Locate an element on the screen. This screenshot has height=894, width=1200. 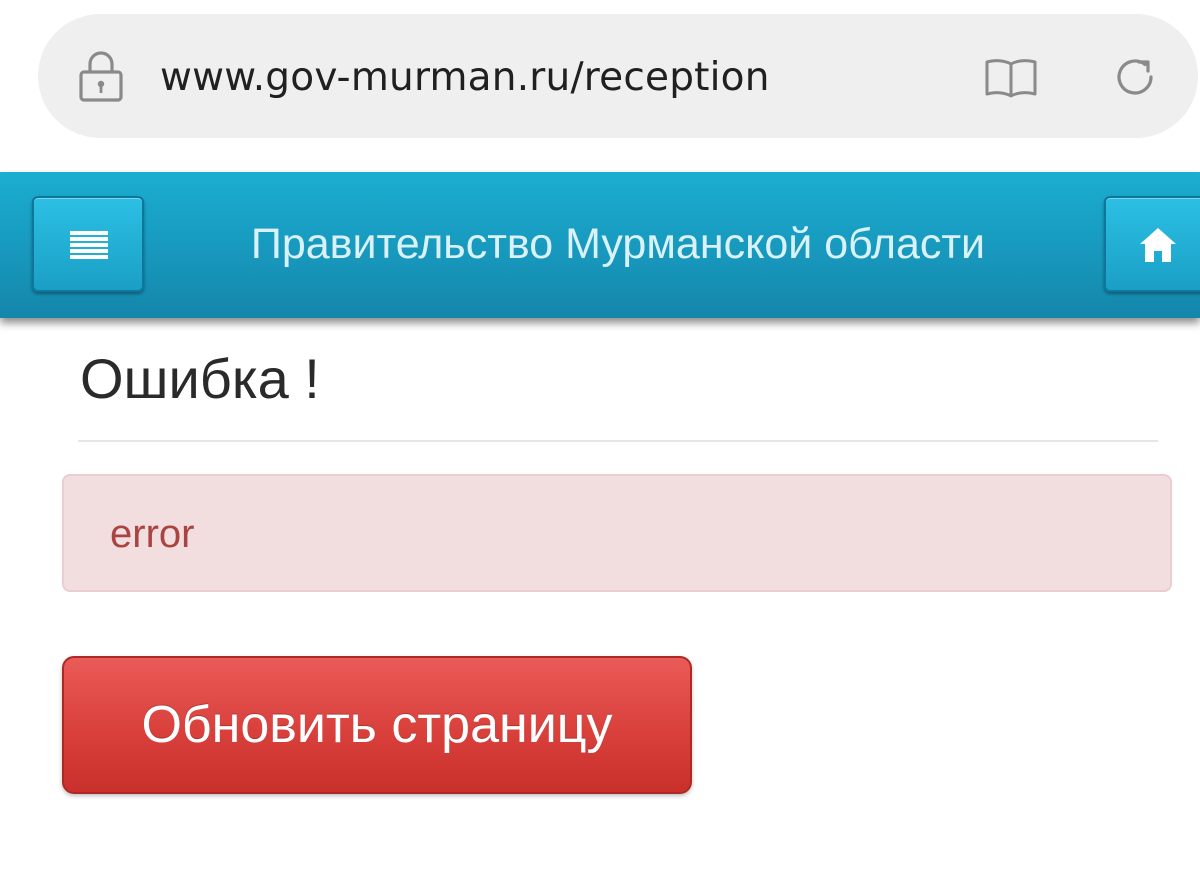
reader-mode-icon is located at coordinates (1011, 77).